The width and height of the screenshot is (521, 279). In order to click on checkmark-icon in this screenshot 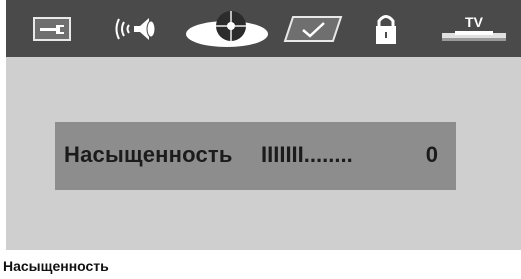, I will do `click(313, 29)`.